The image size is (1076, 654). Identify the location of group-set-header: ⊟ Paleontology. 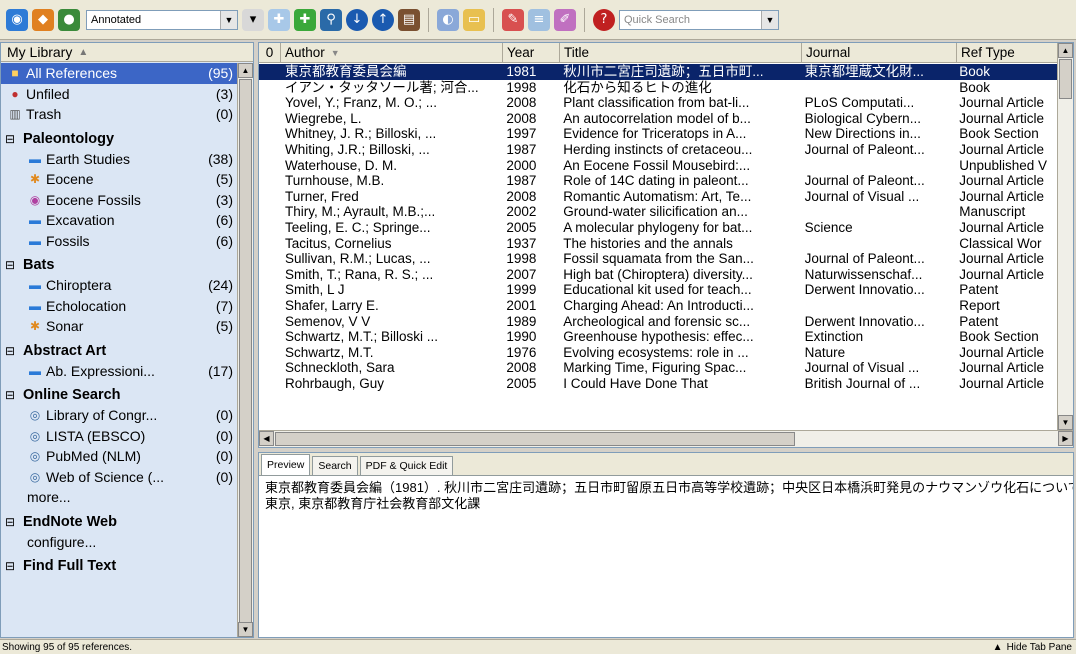
(119, 137).